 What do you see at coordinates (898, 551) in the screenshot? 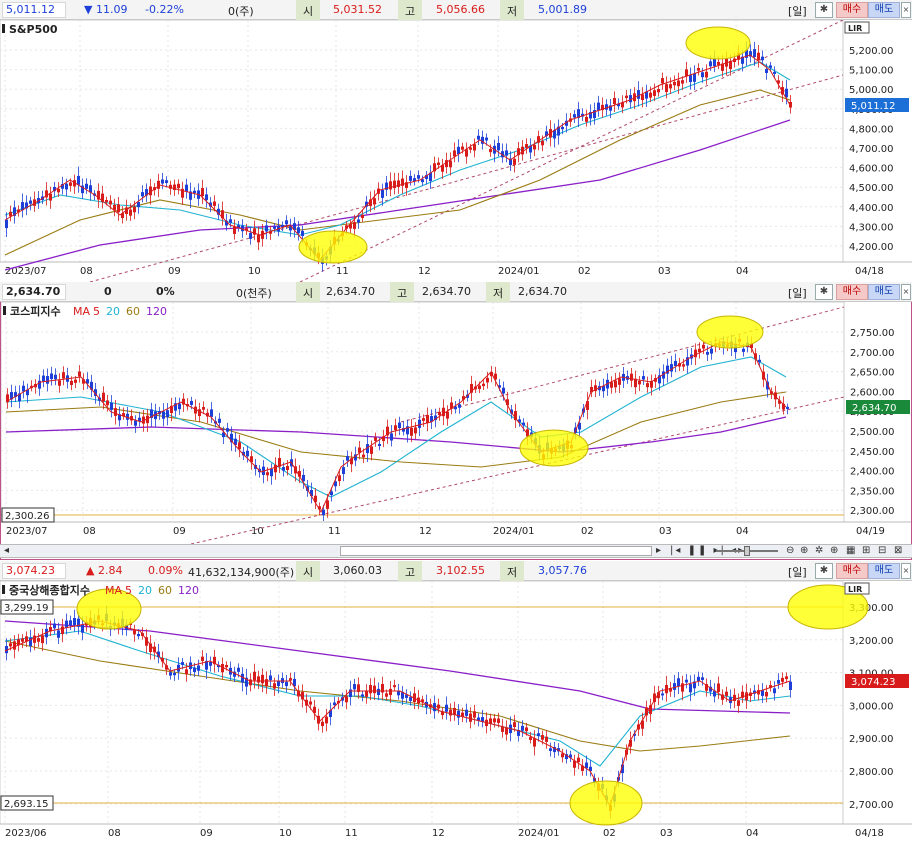
I see `expand-icon: ⊠` at bounding box center [898, 551].